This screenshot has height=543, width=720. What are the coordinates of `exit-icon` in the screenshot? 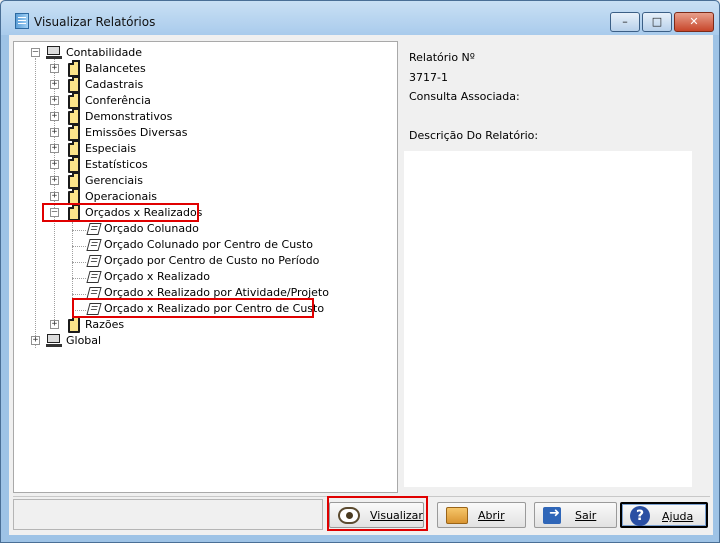 It's located at (552, 515).